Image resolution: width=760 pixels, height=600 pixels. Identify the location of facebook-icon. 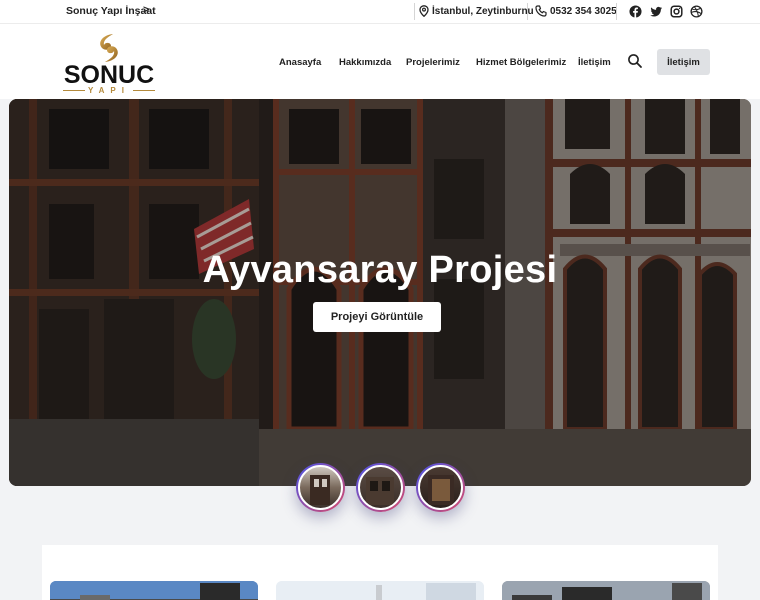
(635, 11).